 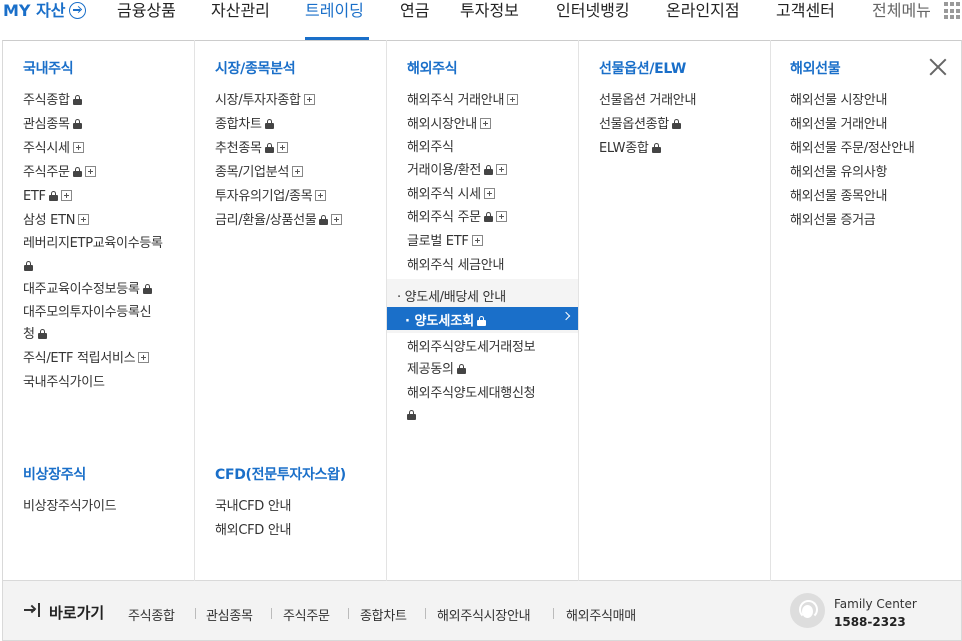 What do you see at coordinates (229, 614) in the screenshot?
I see `shortcut-link: 관심종목` at bounding box center [229, 614].